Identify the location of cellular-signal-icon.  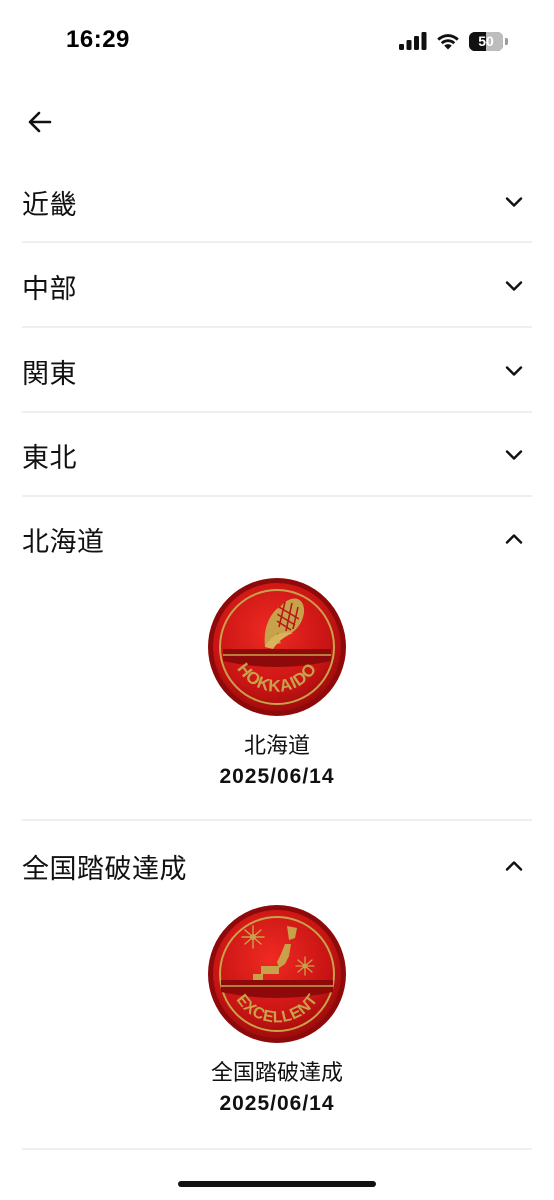
(413, 41).